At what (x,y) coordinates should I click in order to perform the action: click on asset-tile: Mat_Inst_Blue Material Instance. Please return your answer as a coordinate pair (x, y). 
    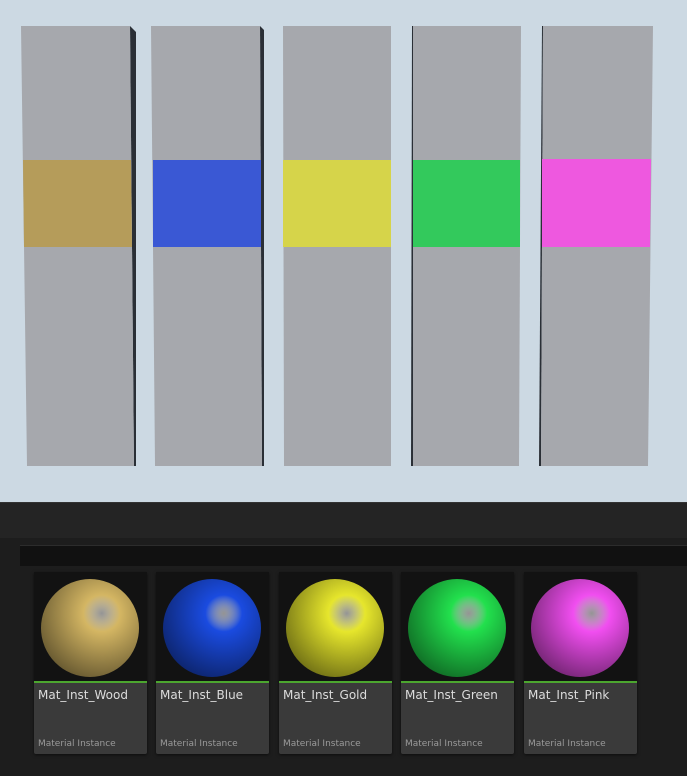
    Looking at the image, I should click on (212, 663).